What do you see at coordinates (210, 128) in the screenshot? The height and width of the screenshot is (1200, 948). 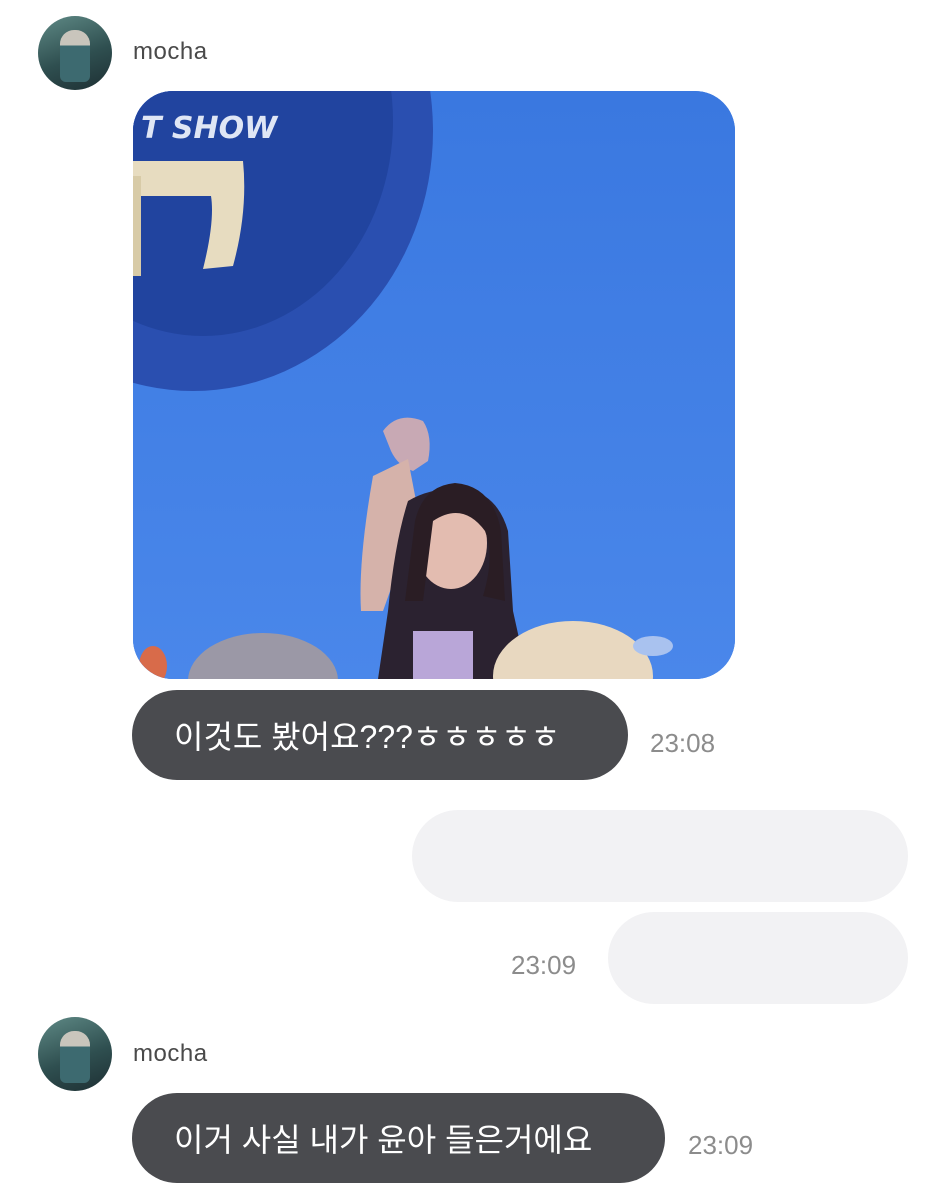 I see `image-overlay-text: T SHOW` at bounding box center [210, 128].